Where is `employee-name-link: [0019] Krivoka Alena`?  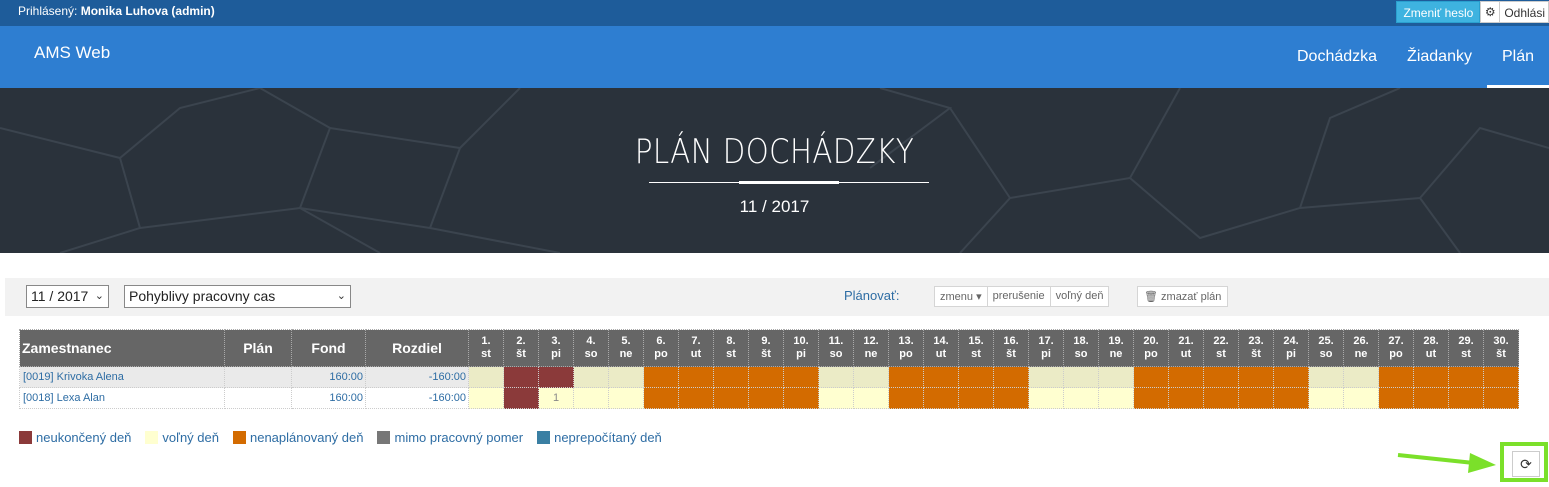
employee-name-link: [0019] Krivoka Alena is located at coordinates (122, 377).